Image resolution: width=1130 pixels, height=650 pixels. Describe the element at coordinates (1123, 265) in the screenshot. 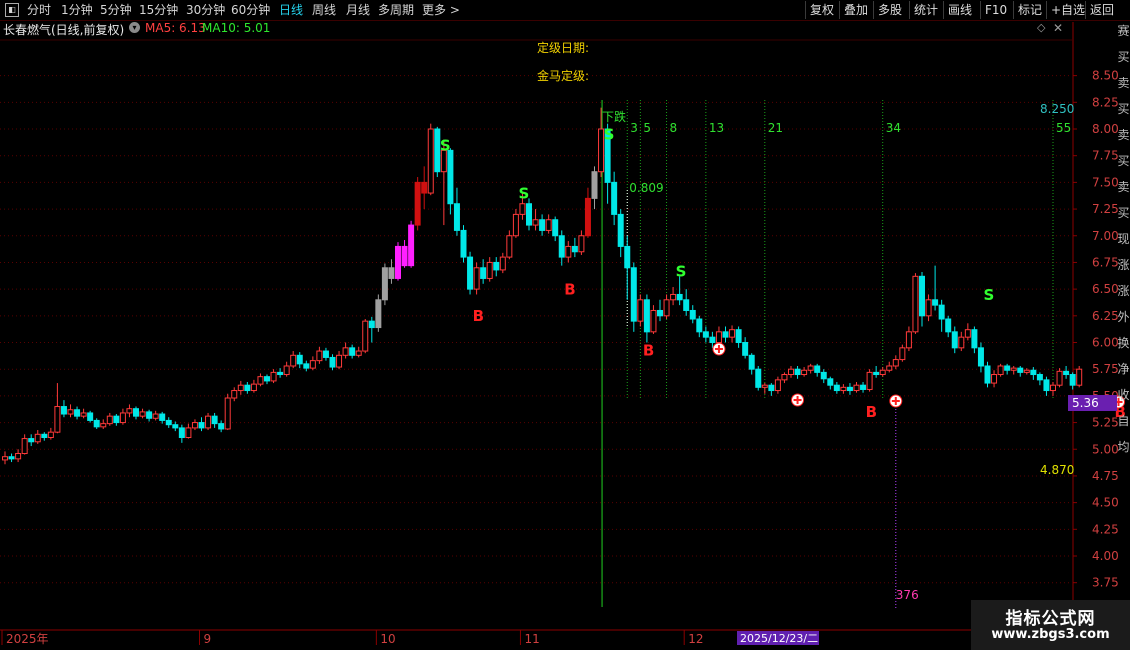

I see `side-label-9: 涨` at that location.